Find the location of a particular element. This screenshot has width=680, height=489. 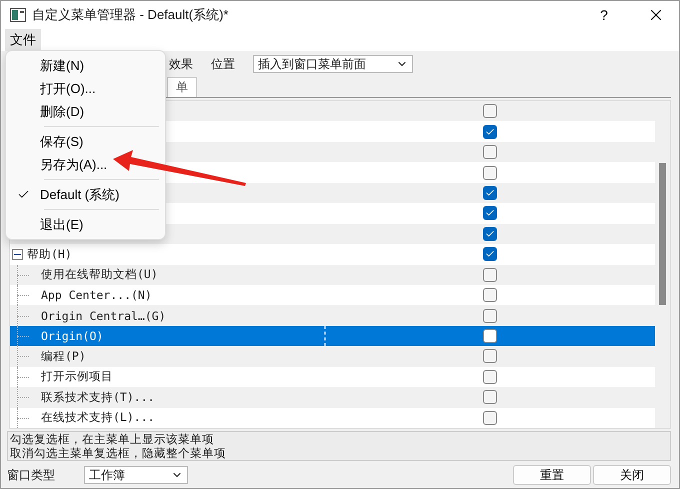

window-title: 自定义菜单管理器 - Default(系统)* is located at coordinates (131, 15).